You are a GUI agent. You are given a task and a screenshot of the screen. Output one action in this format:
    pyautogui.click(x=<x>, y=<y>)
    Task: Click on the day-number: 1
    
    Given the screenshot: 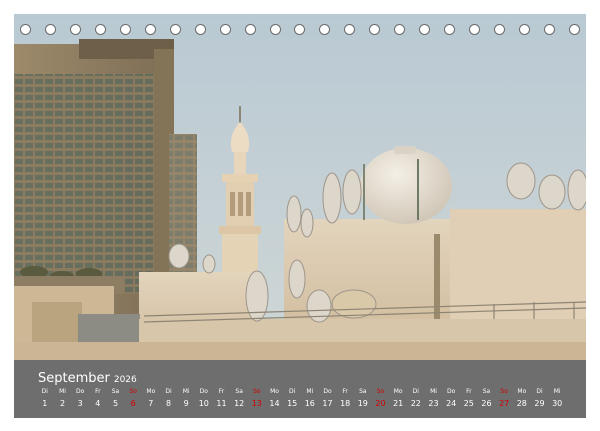 What is the action you would take?
    pyautogui.click(x=45, y=403)
    